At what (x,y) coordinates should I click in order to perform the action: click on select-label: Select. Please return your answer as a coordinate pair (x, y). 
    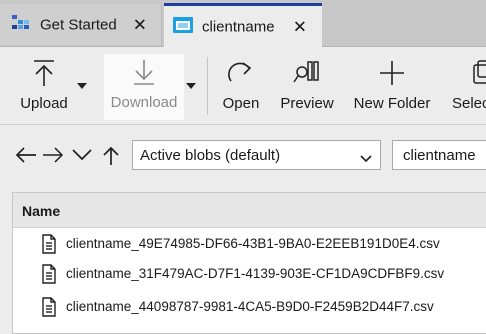
    Looking at the image, I should click on (469, 103).